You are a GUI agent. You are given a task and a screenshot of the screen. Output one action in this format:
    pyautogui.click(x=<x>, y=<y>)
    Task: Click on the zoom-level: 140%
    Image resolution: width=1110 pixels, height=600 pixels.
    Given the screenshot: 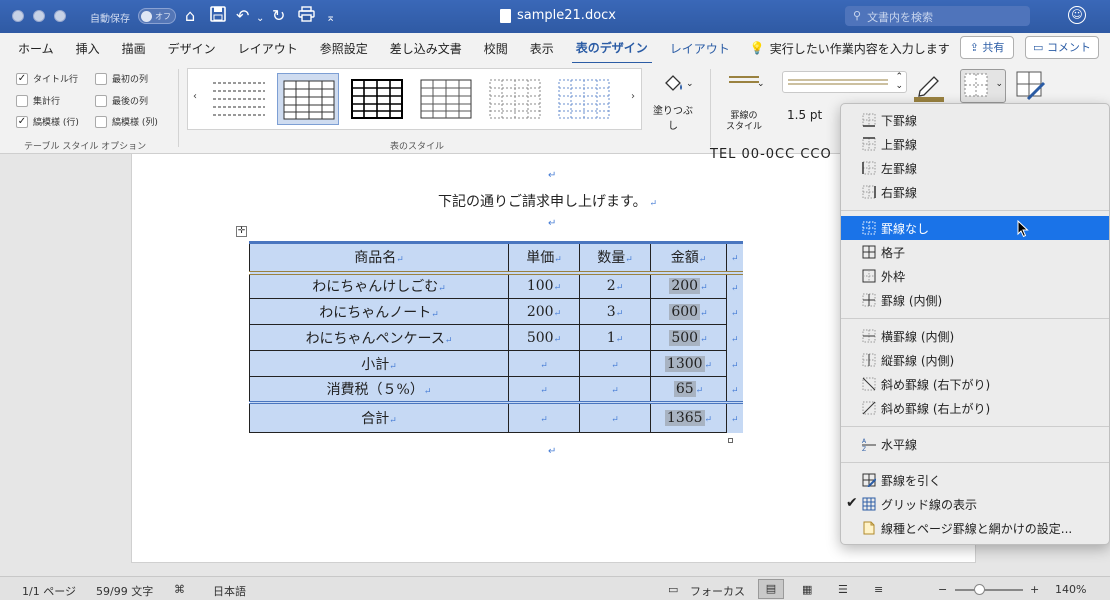 What is the action you would take?
    pyautogui.click(x=1070, y=589)
    